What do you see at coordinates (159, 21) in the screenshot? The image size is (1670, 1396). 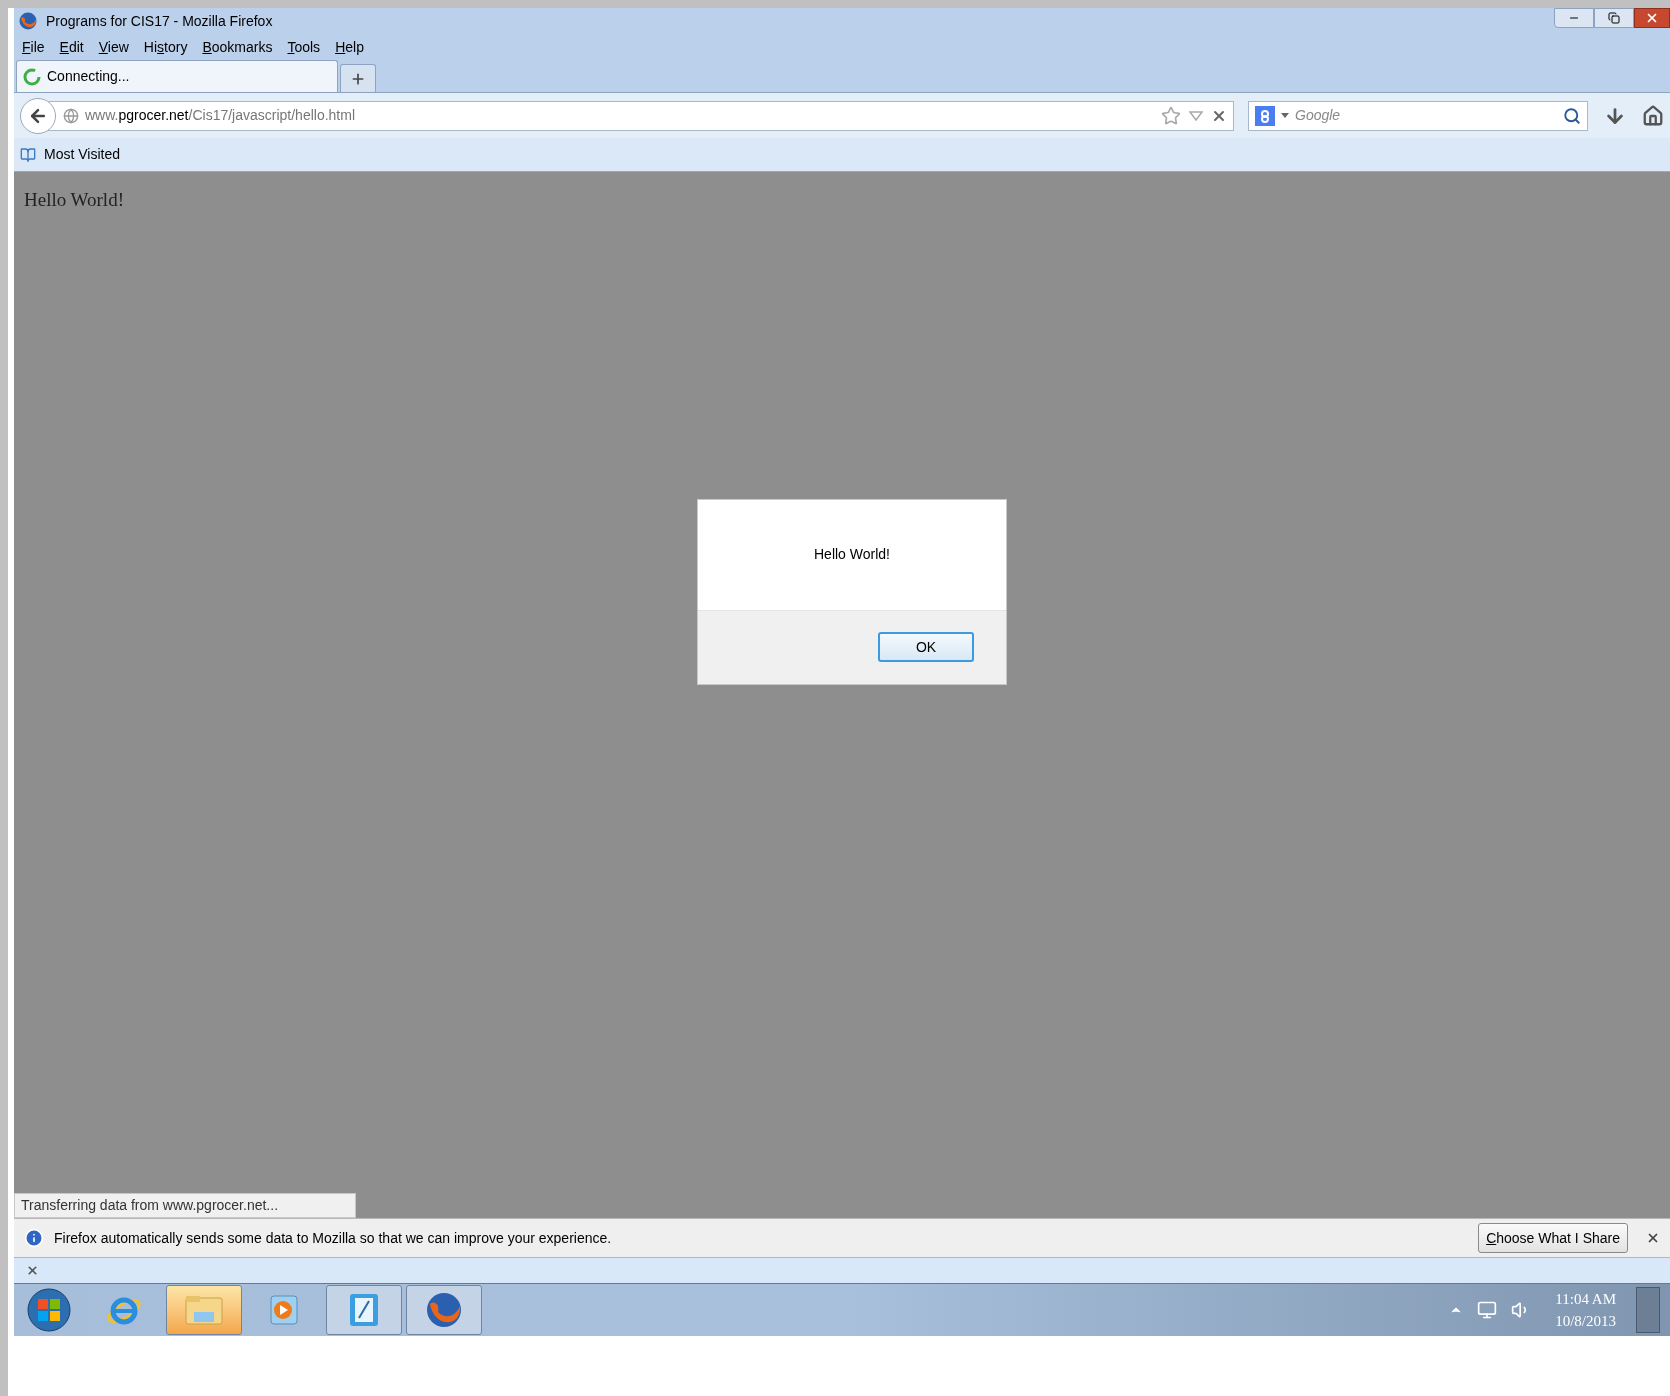 I see `window-title: Programs for CIS17 - Mozilla Firefox` at bounding box center [159, 21].